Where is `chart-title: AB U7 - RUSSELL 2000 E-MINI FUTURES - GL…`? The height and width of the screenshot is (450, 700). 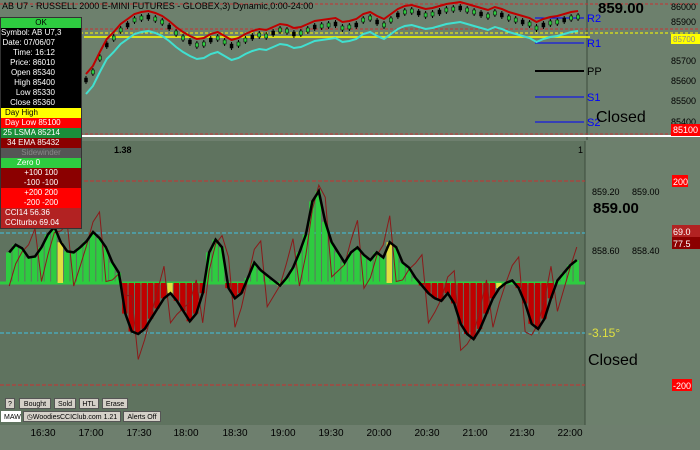
chart-title: AB U7 - RUSSELL 2000 E-MINI FUTURES - GL… is located at coordinates (158, 6).